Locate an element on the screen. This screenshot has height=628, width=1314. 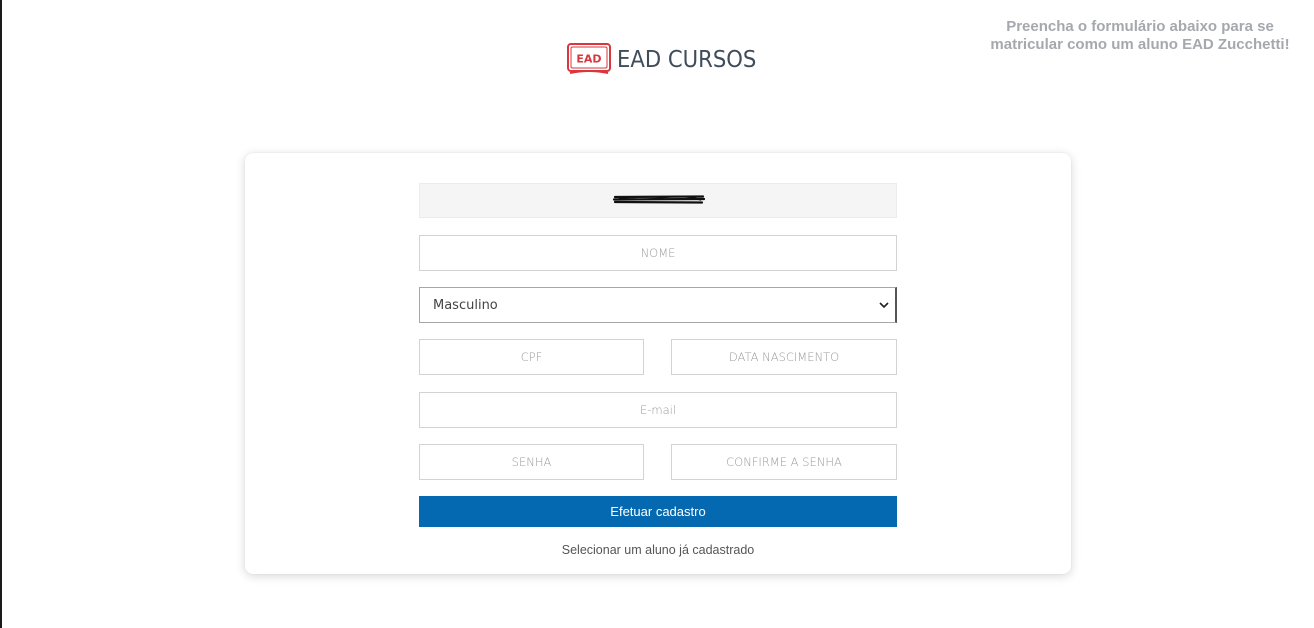
logo: EAD EAD CURSOS is located at coordinates (667, 60).